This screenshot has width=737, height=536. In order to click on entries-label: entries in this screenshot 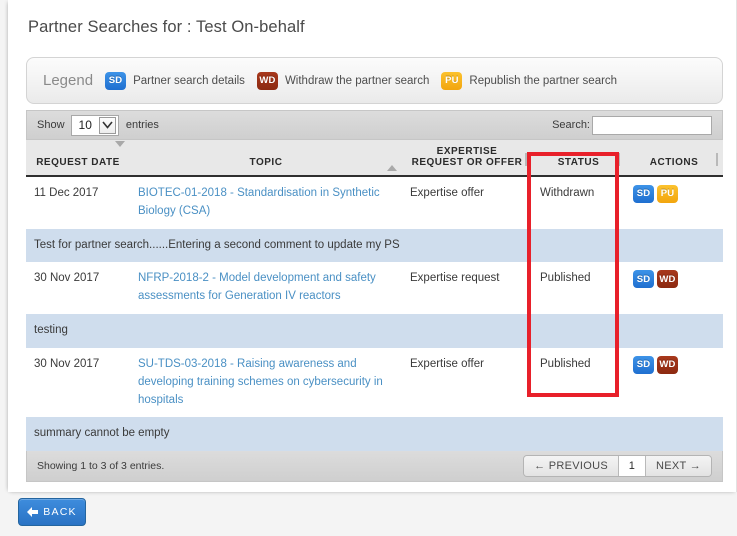, I will do `click(142, 125)`.